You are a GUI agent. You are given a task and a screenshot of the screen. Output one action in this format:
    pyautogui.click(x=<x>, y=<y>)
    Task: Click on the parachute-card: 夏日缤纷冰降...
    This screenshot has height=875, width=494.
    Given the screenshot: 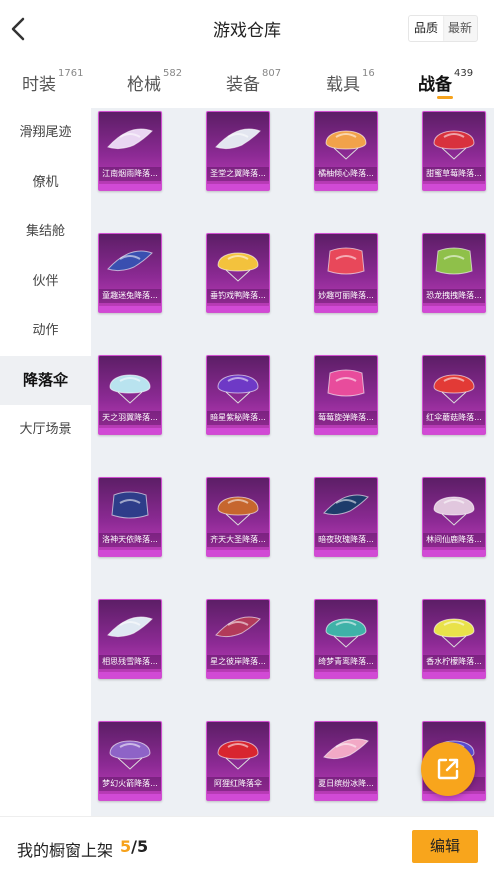 What is the action you would take?
    pyautogui.click(x=346, y=761)
    